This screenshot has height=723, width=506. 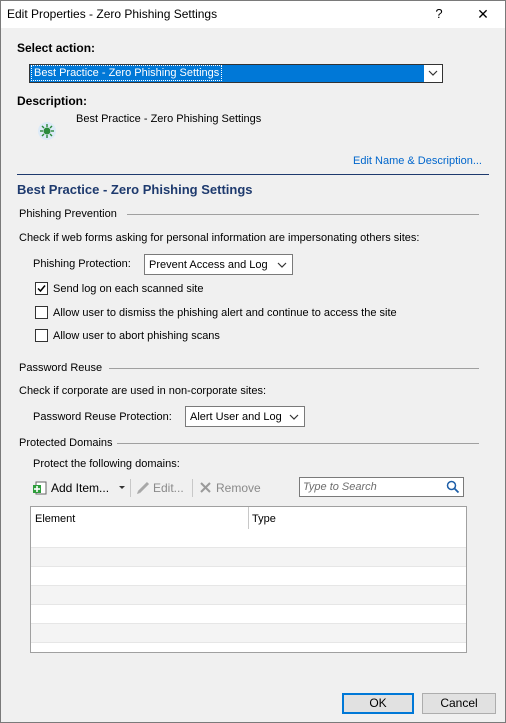 What do you see at coordinates (102, 417) in the screenshot?
I see `password-protection-label: Password Reuse Protection:` at bounding box center [102, 417].